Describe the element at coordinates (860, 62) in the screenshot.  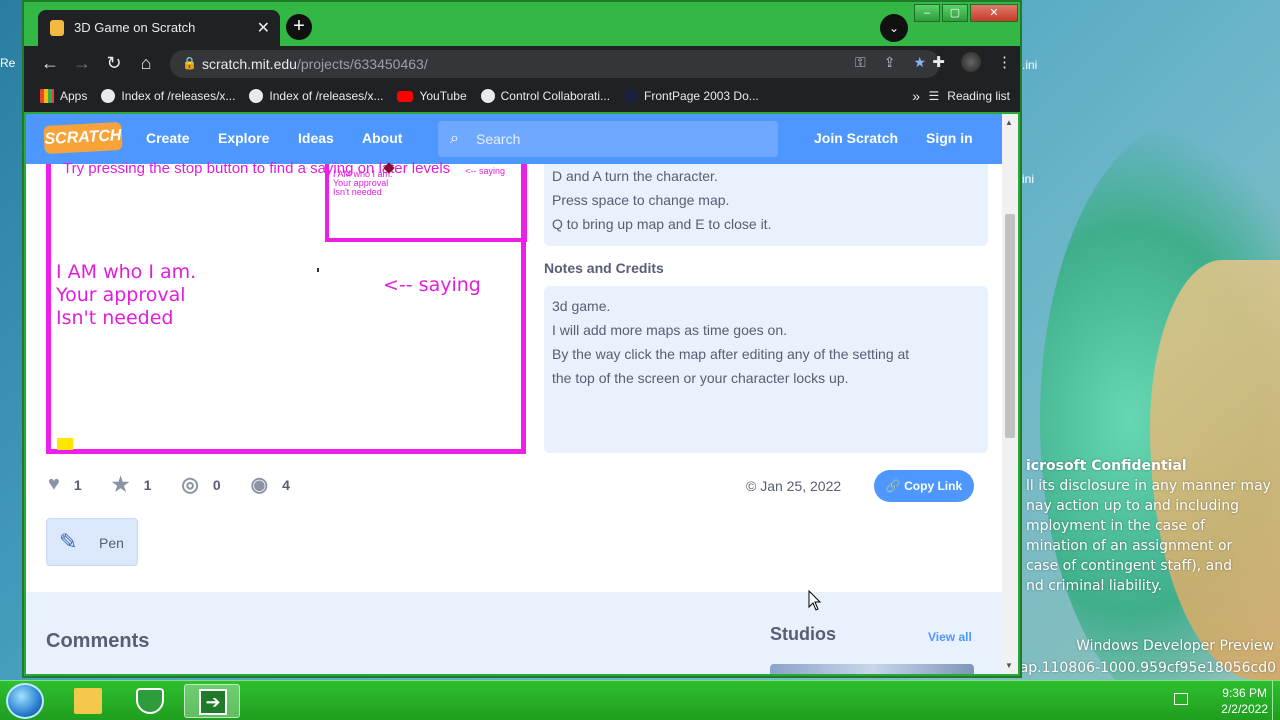
I see `key-icon: ⚿` at that location.